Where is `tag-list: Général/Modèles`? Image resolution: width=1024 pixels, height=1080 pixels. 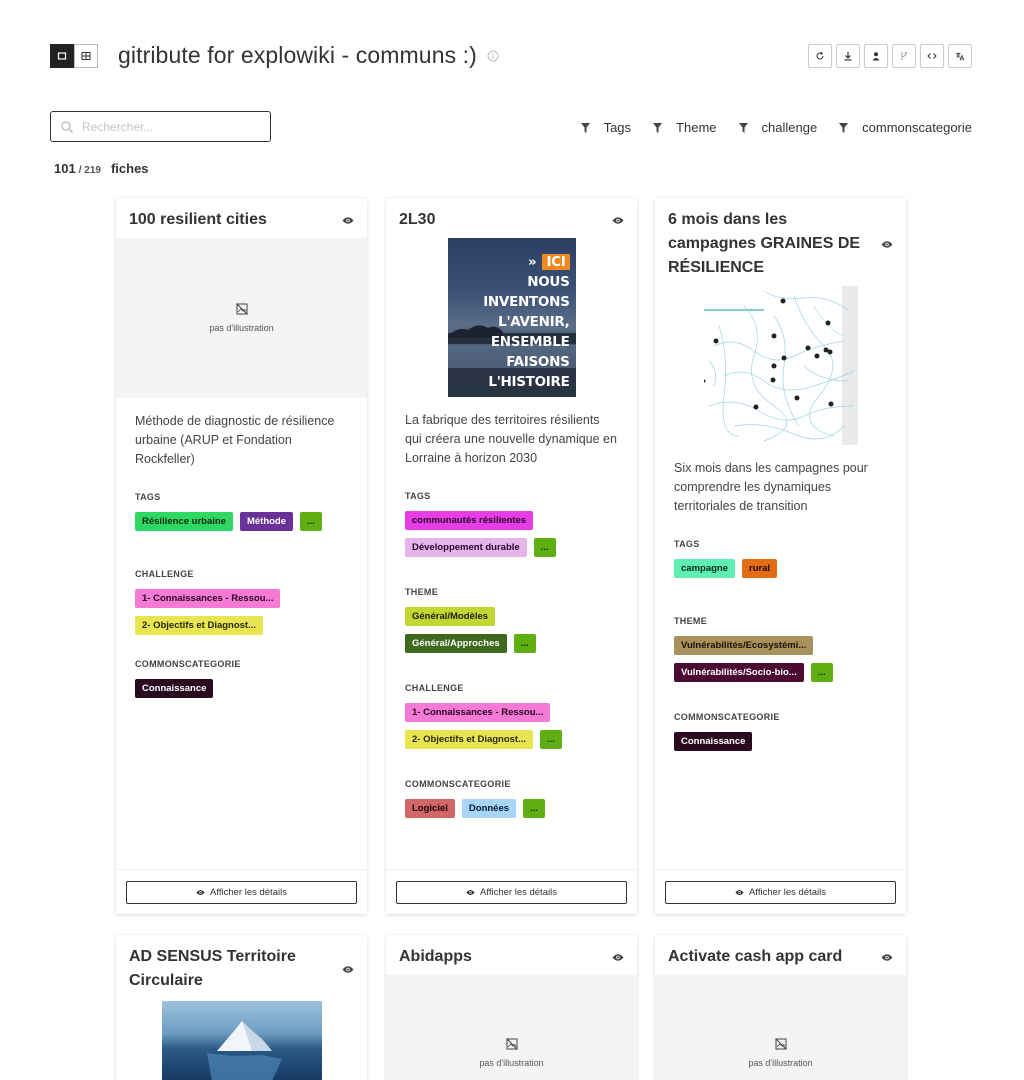 tag-list: Général/Modèles is located at coordinates (511, 616).